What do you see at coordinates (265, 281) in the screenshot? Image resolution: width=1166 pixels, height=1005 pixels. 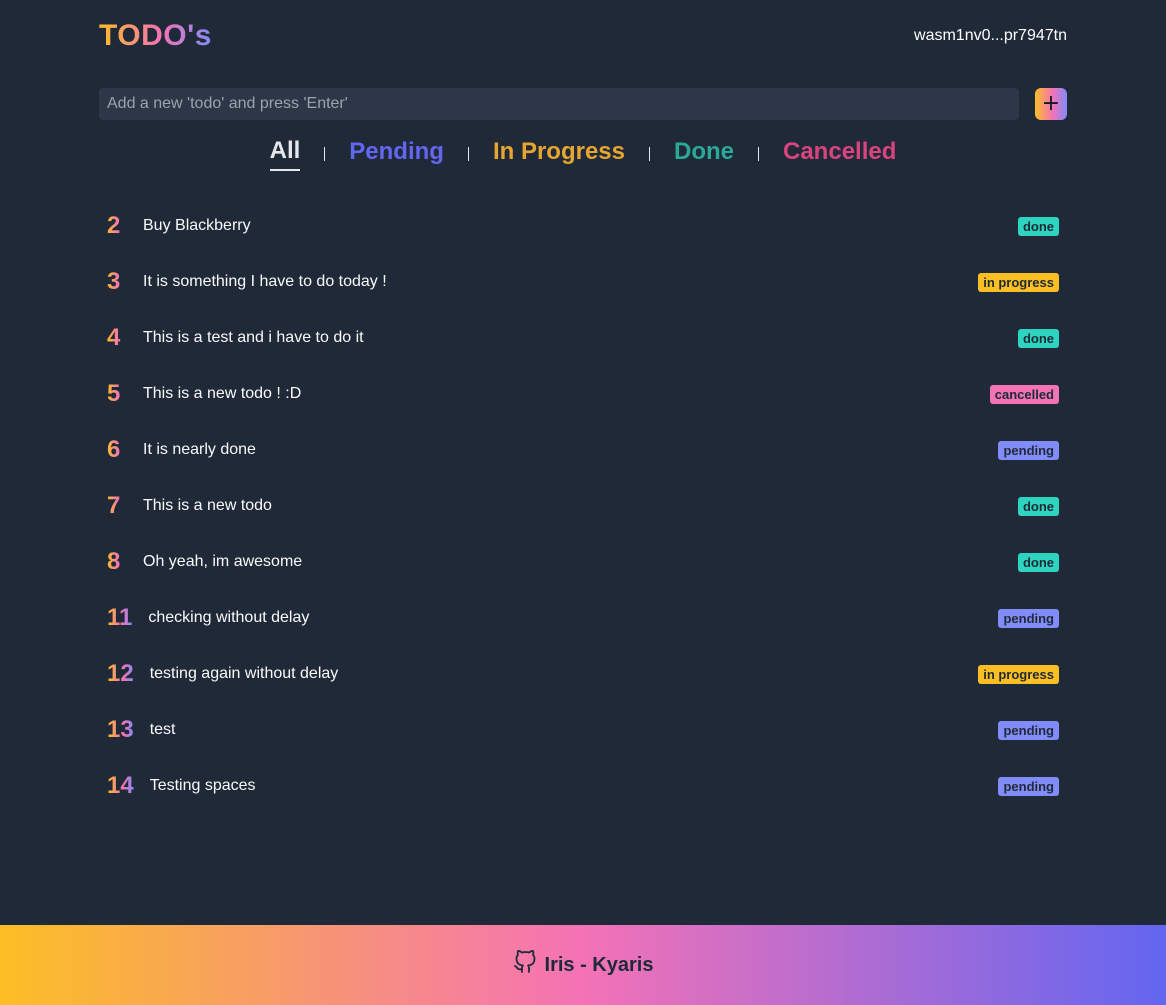 I see `todo-text: It is something I have to do today !` at bounding box center [265, 281].